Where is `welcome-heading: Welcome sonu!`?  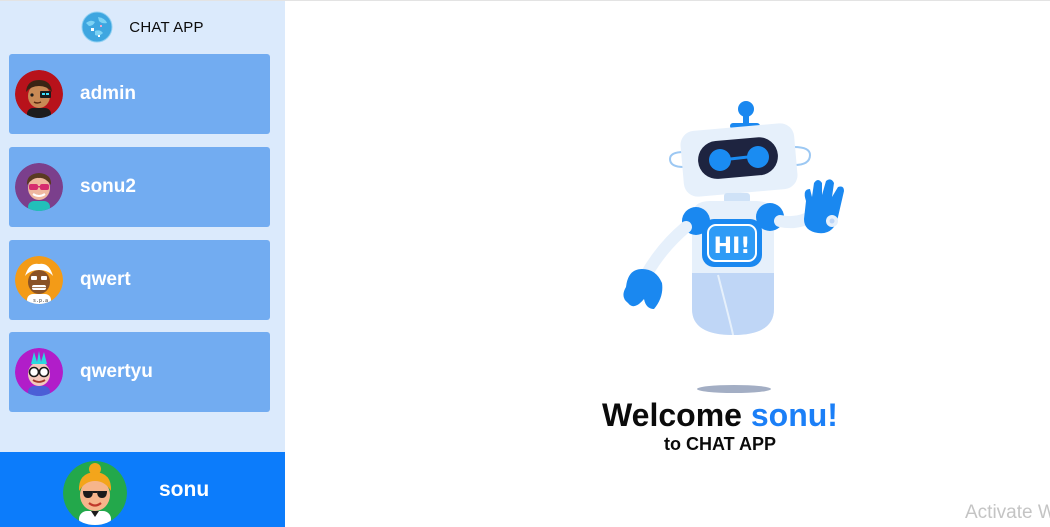 welcome-heading: Welcome sonu! is located at coordinates (720, 415).